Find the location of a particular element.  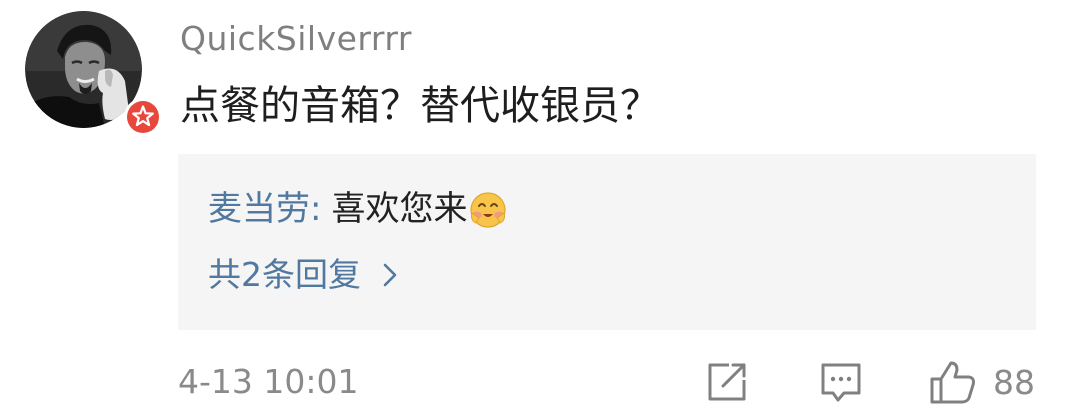

reply-preview-line: 麦当劳: 喜欢您来 is located at coordinates (358, 209).